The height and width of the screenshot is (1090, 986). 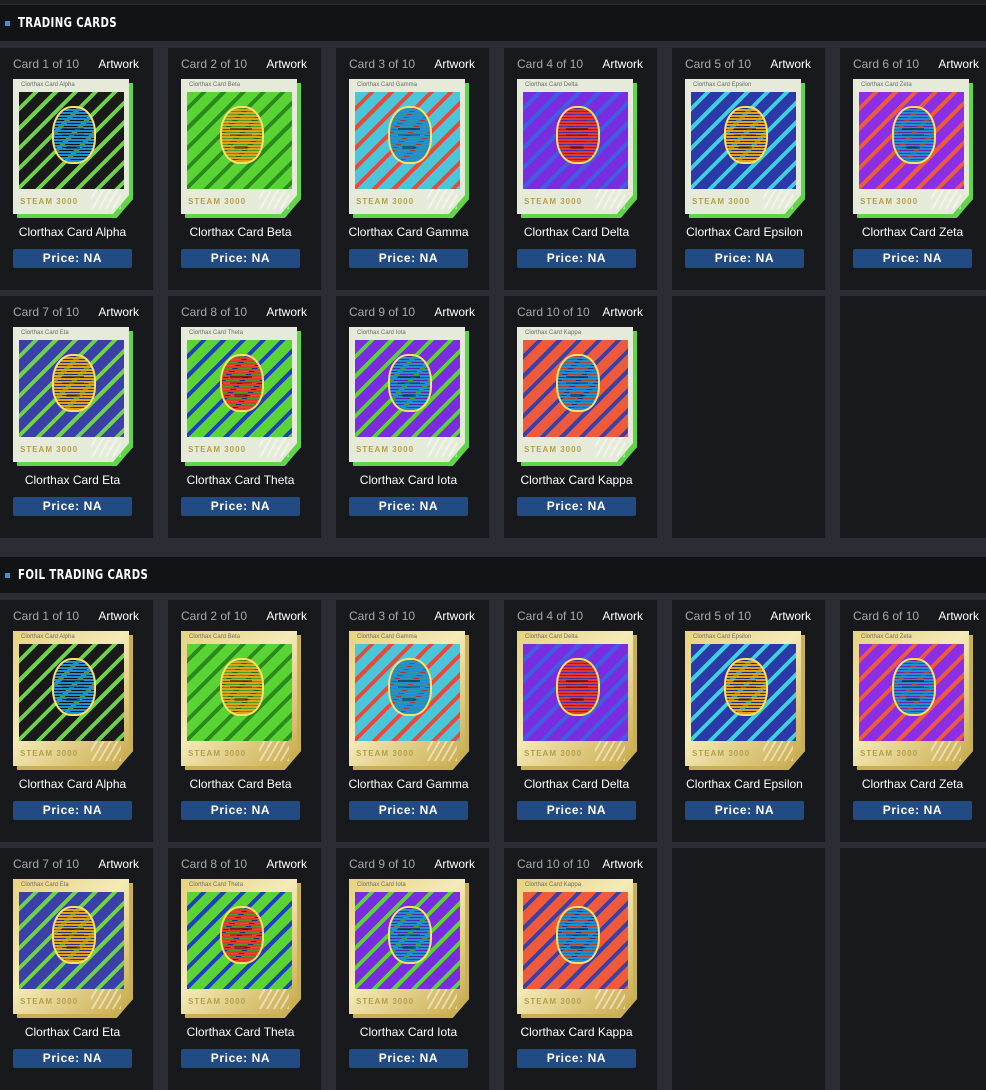 I want to click on card-tile-header: Card 7 of 10 Artwork, so click(x=76, y=312).